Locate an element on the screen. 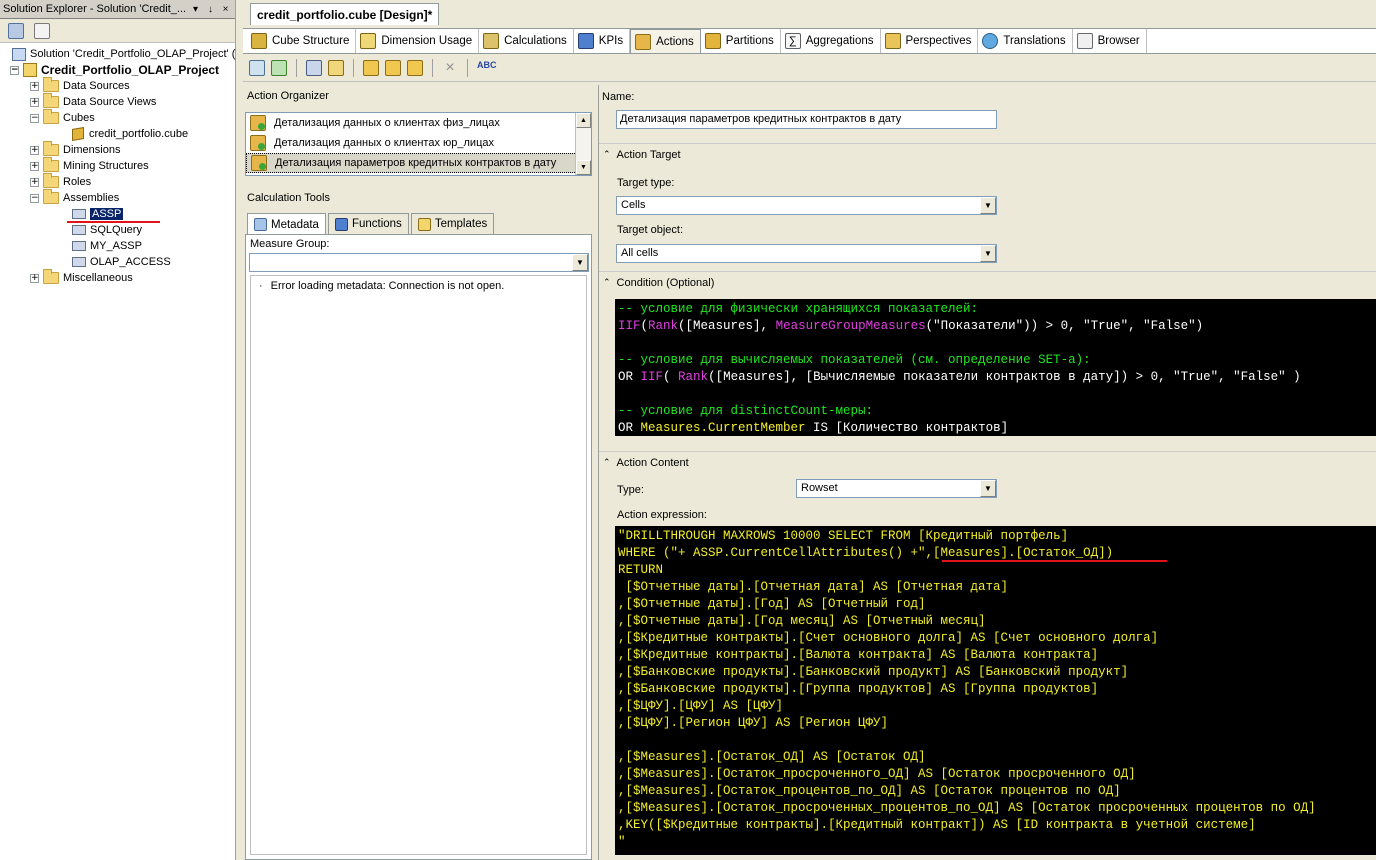  tab-dimension-usage: Dimension Usage is located at coordinates (418, 41).